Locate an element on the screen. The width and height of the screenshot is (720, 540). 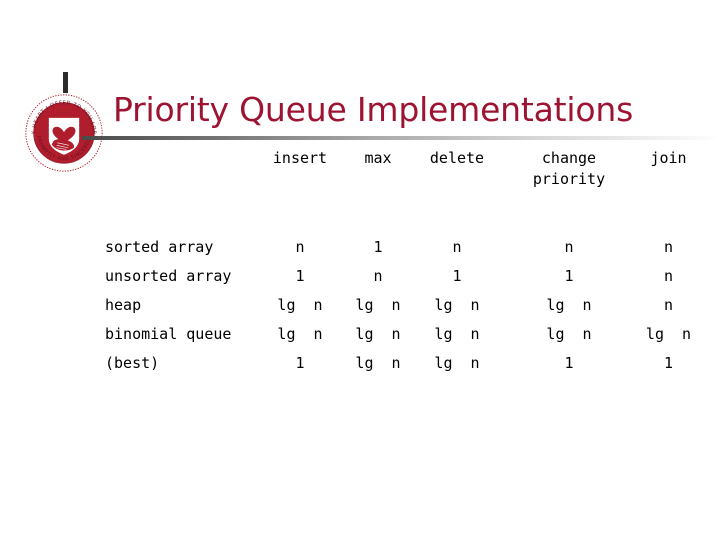
table-row: heap lg n lg n lg n lg n n is located at coordinates (360, 305).